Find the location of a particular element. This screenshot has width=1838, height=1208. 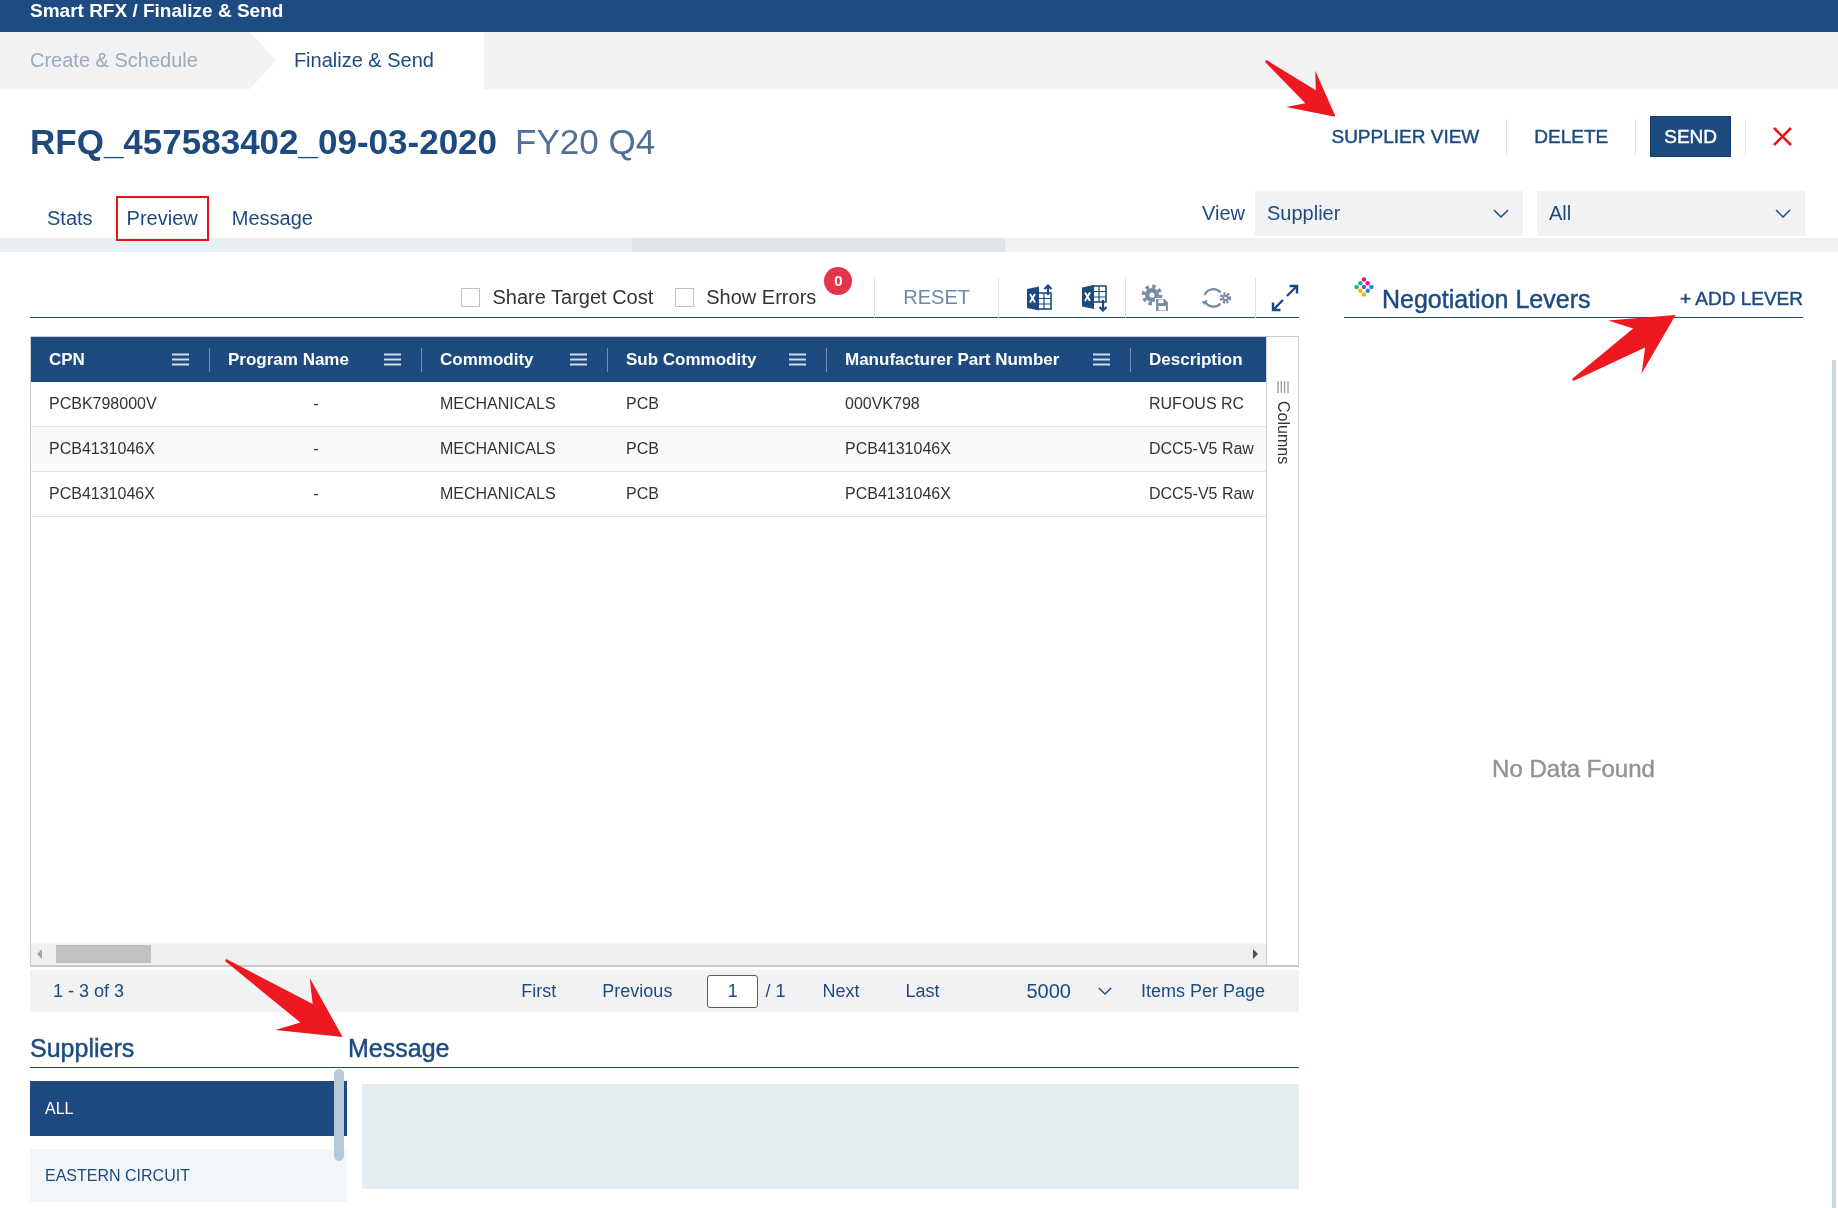

gear-disk-icon is located at coordinates (1155, 297).